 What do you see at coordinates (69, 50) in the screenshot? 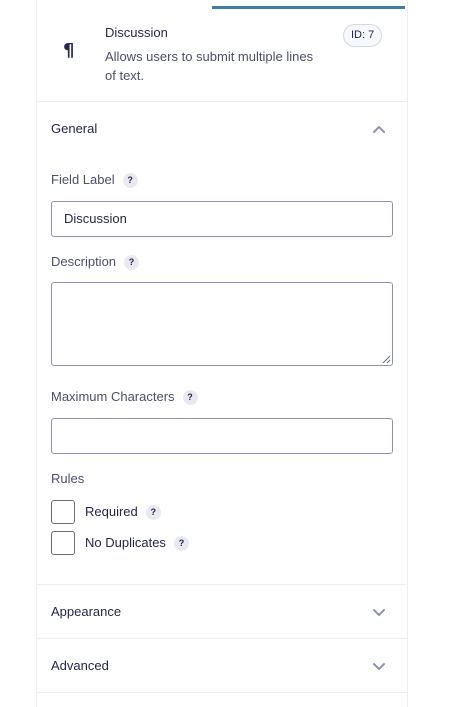
I see `pilcrow-icon: ¶` at bounding box center [69, 50].